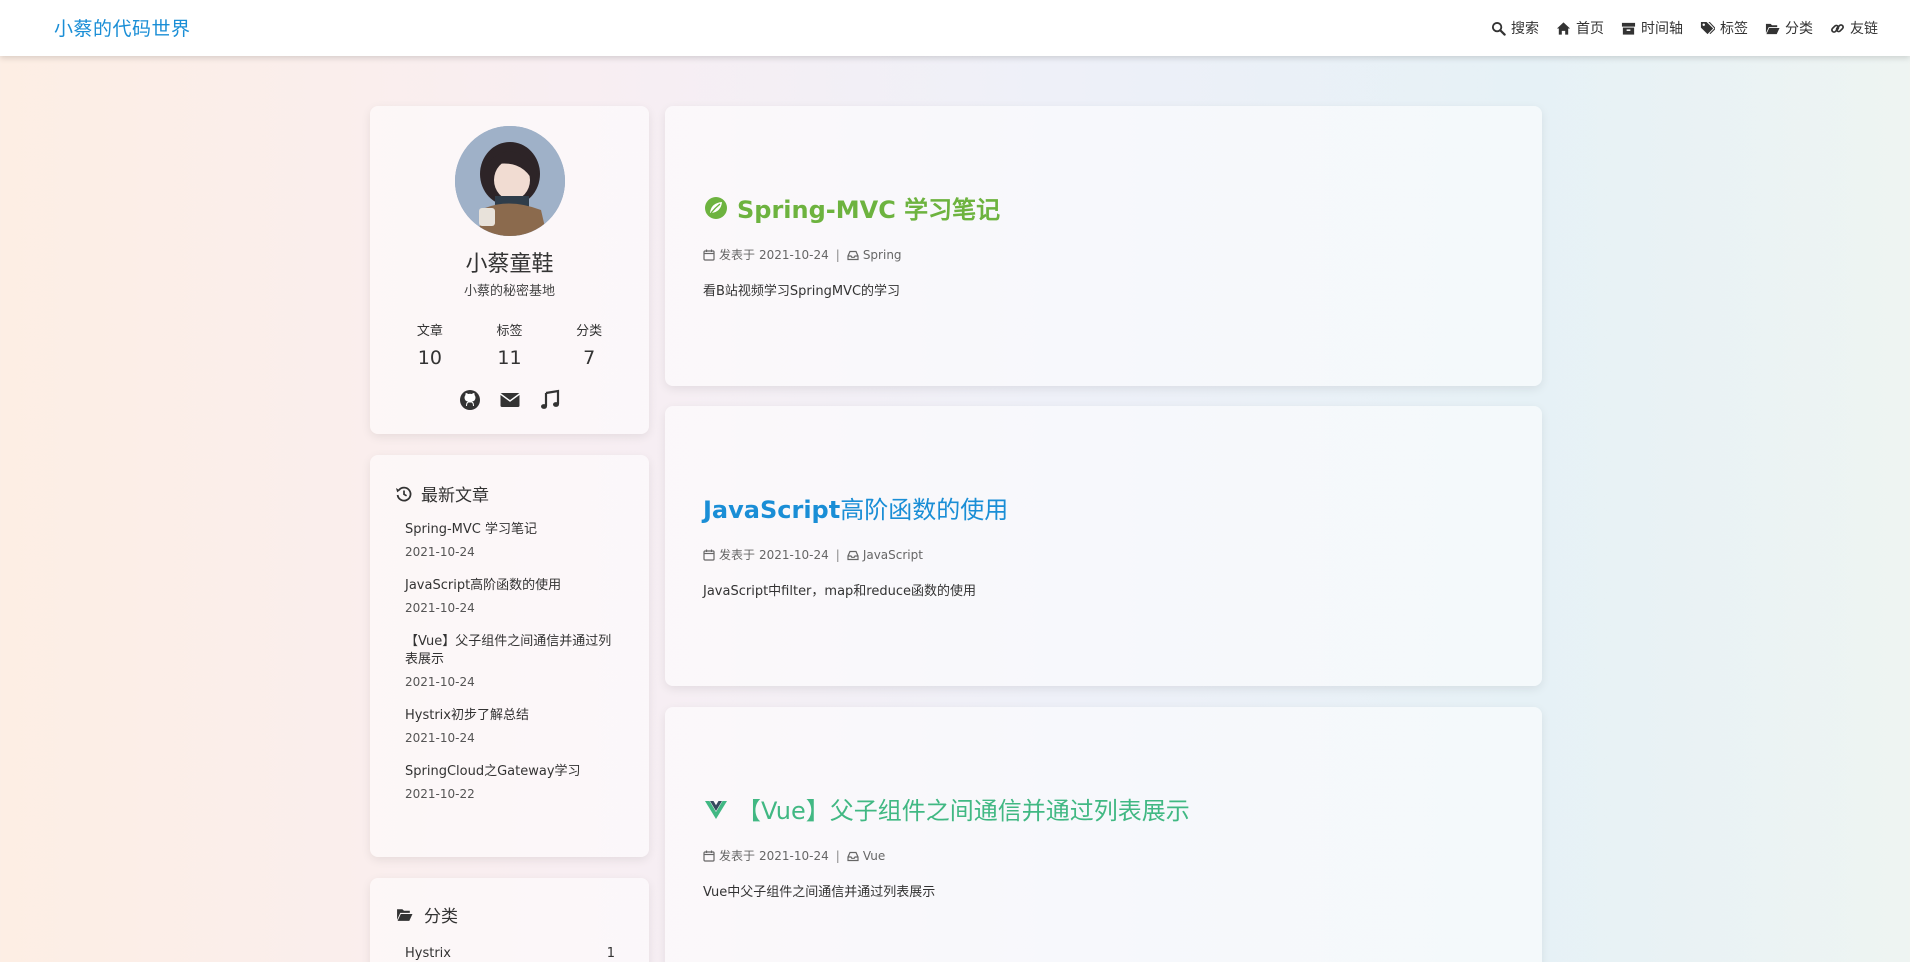 This screenshot has width=1910, height=962. What do you see at coordinates (512, 530) in the screenshot?
I see `recent-post-title: Spring-MVC 学习笔记` at bounding box center [512, 530].